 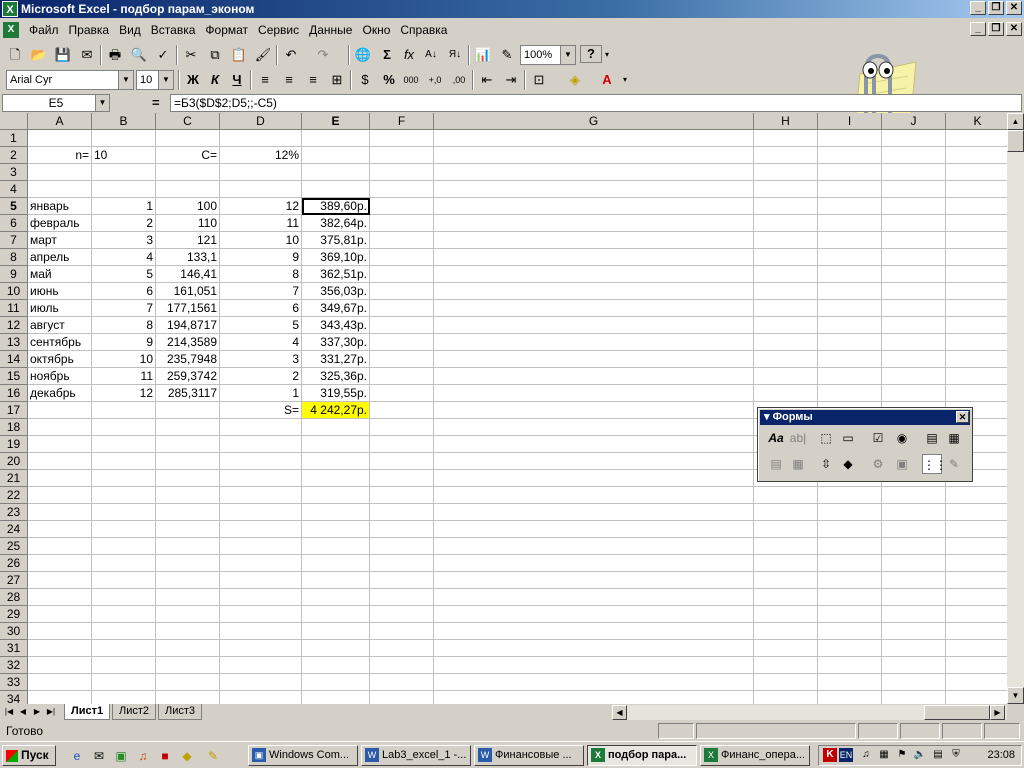 What do you see at coordinates (884, 755) in the screenshot?
I see `tray-icon: ▦` at bounding box center [884, 755].